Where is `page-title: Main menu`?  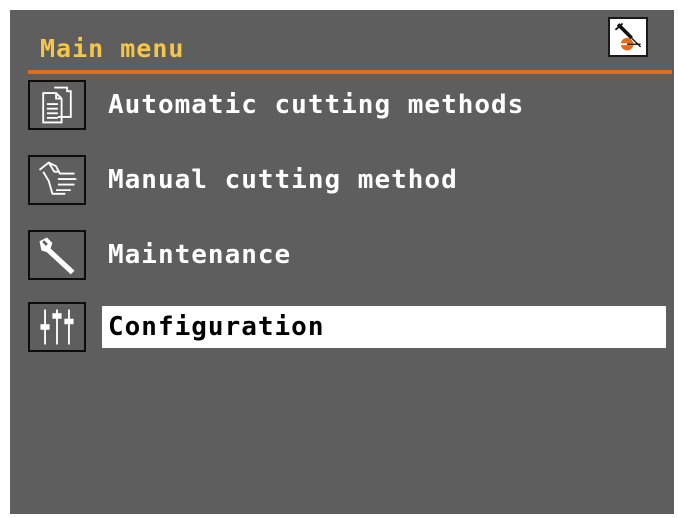
page-title: Main menu is located at coordinates (112, 48).